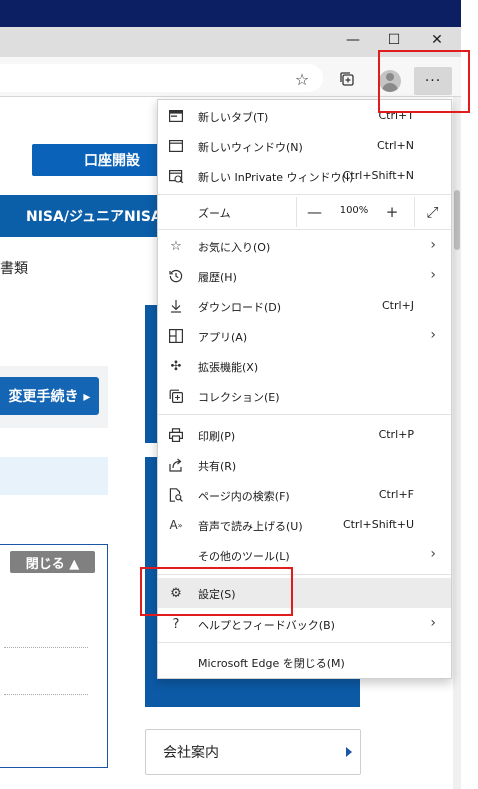 The width and height of the screenshot is (478, 789). I want to click on zoom-in-button: +, so click(392, 212).